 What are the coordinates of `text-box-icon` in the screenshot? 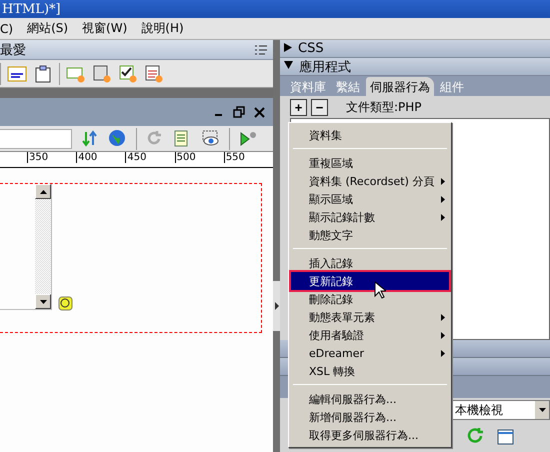 It's located at (17, 74).